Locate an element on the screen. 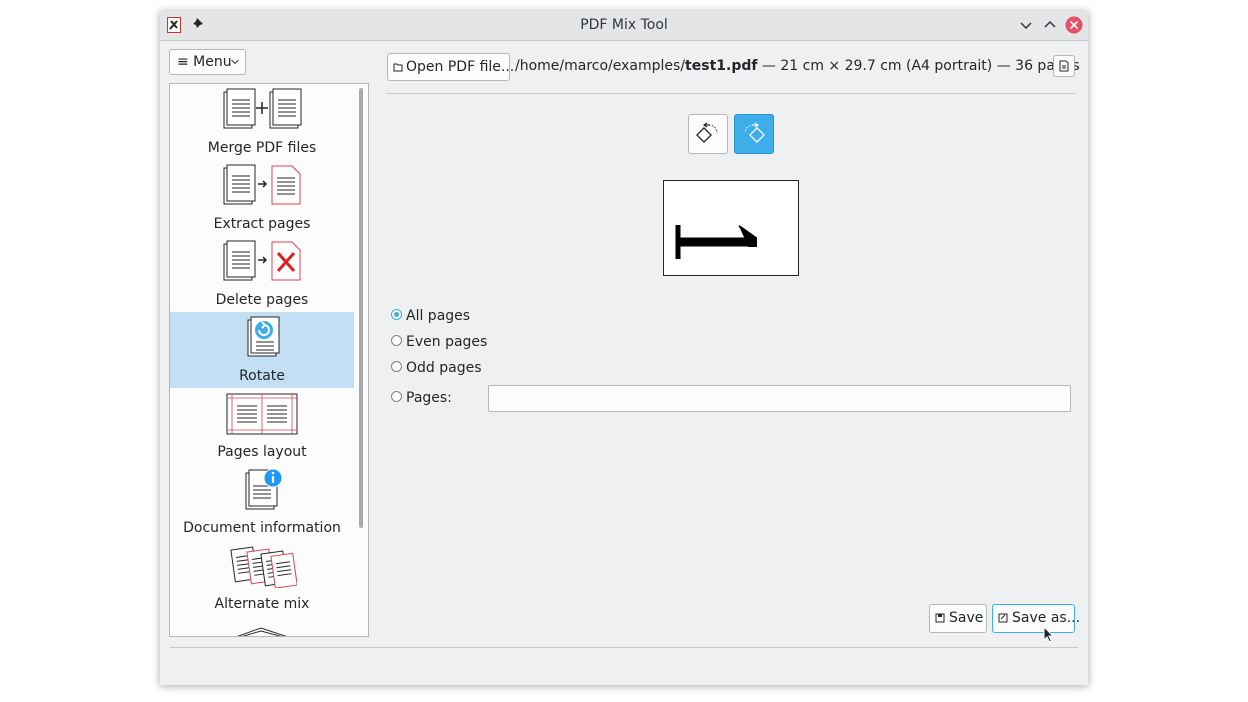 Image resolution: width=1248 pixels, height=702 pixels. sidebar-item-rotate: Rotate is located at coordinates (262, 350).